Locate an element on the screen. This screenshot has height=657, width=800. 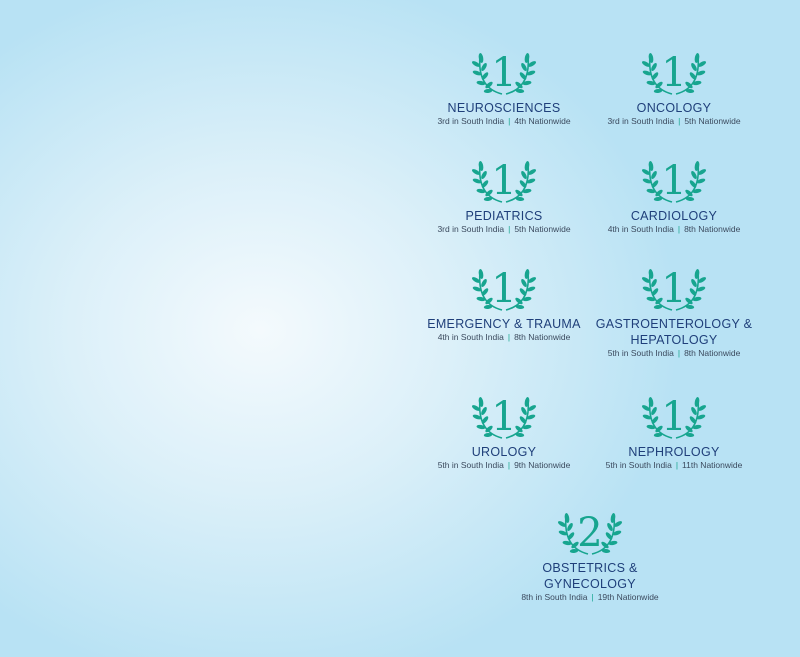
south-india-rank: 8th in South India is located at coordinates (554, 597).